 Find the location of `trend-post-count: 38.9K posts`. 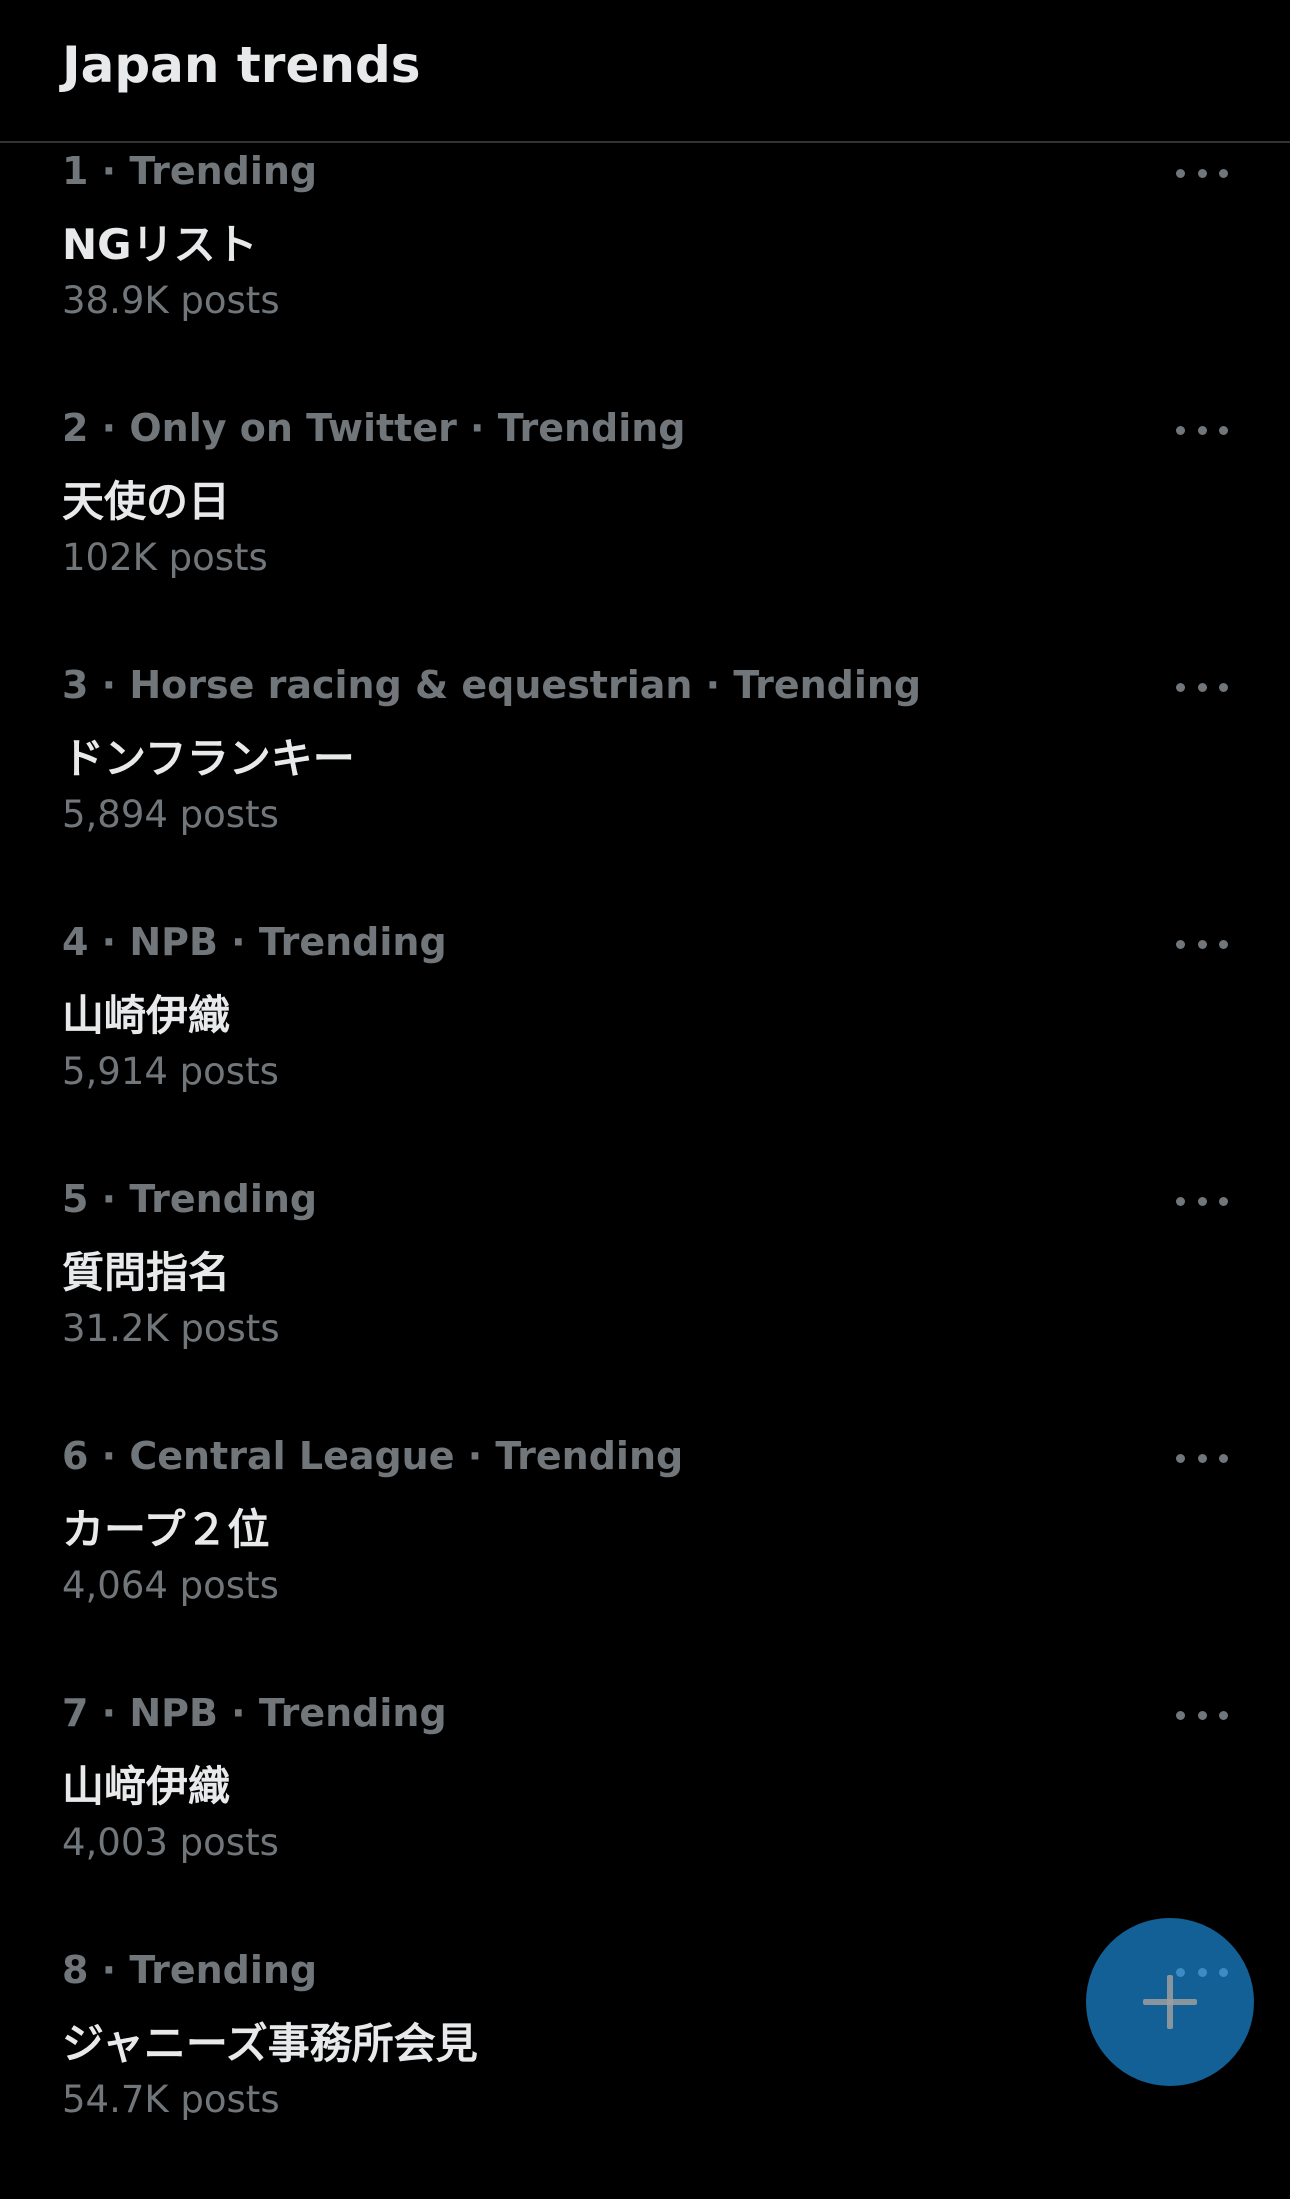

trend-post-count: 38.9K posts is located at coordinates (171, 300).